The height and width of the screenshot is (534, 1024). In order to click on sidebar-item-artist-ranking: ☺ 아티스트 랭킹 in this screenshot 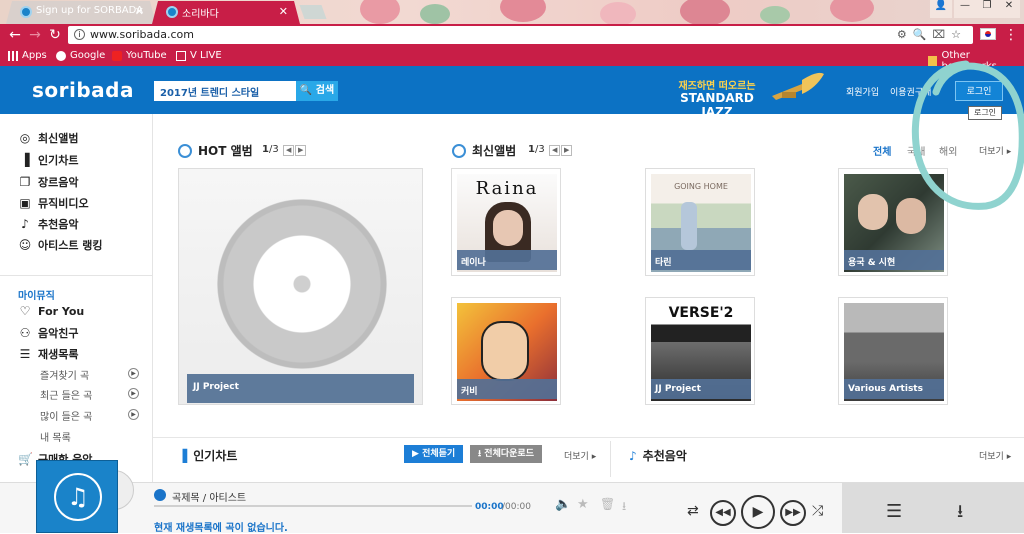, I will do `click(60, 245)`.